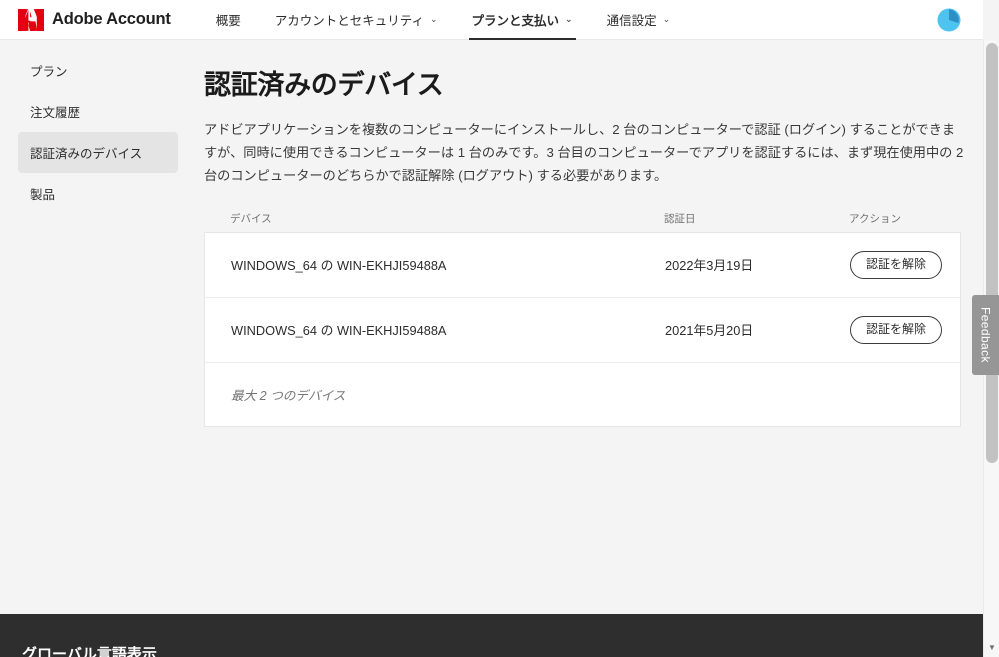 The height and width of the screenshot is (657, 999). I want to click on nav-item-label: 概要, so click(228, 21).